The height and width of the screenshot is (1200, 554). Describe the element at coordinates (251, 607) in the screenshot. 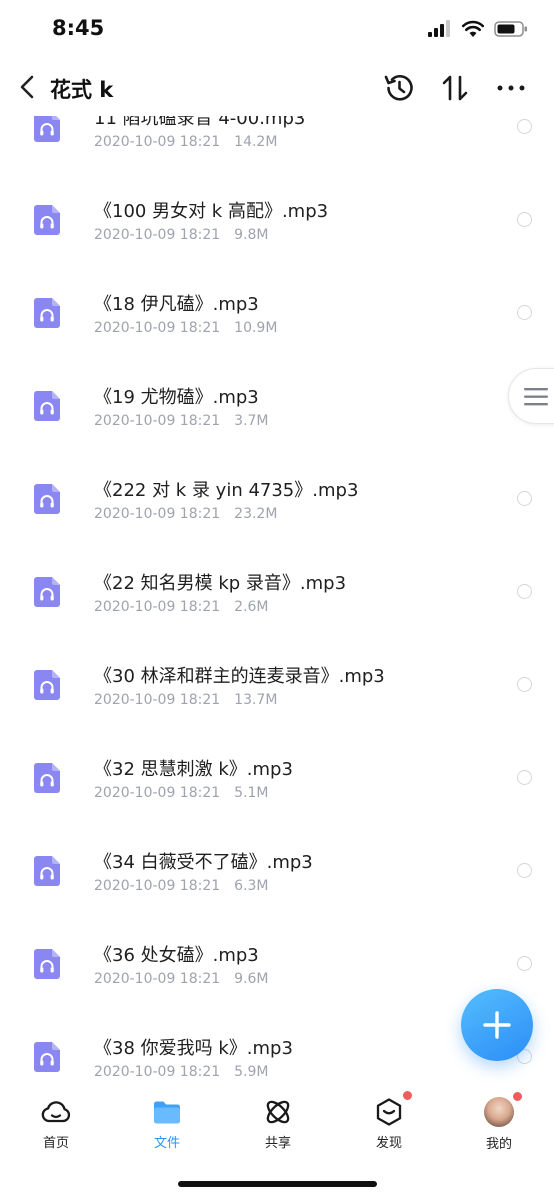

I see `file-size: 2.6M` at that location.